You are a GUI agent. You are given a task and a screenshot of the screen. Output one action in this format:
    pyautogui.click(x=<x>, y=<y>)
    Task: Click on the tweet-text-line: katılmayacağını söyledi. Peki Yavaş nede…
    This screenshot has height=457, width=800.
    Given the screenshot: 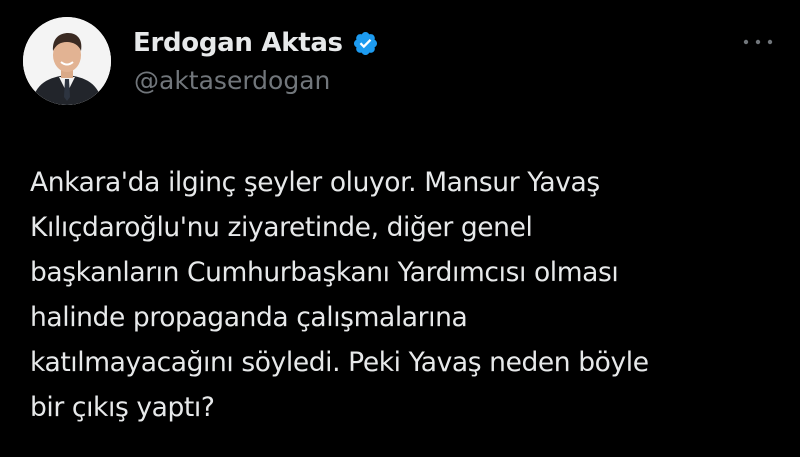 What is the action you would take?
    pyautogui.click(x=339, y=362)
    